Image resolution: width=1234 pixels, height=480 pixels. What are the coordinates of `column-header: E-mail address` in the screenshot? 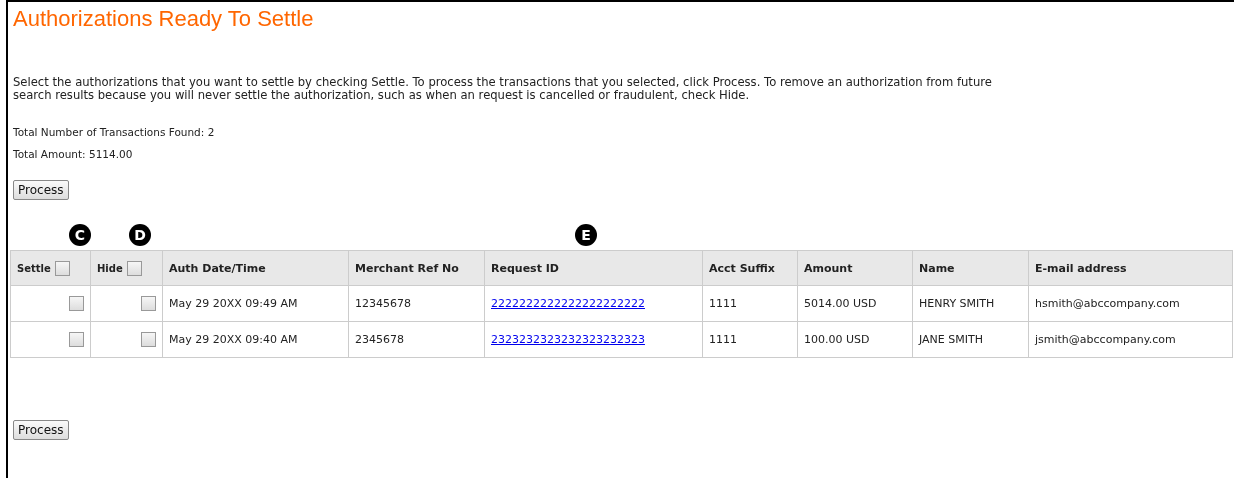 It's located at (1081, 268).